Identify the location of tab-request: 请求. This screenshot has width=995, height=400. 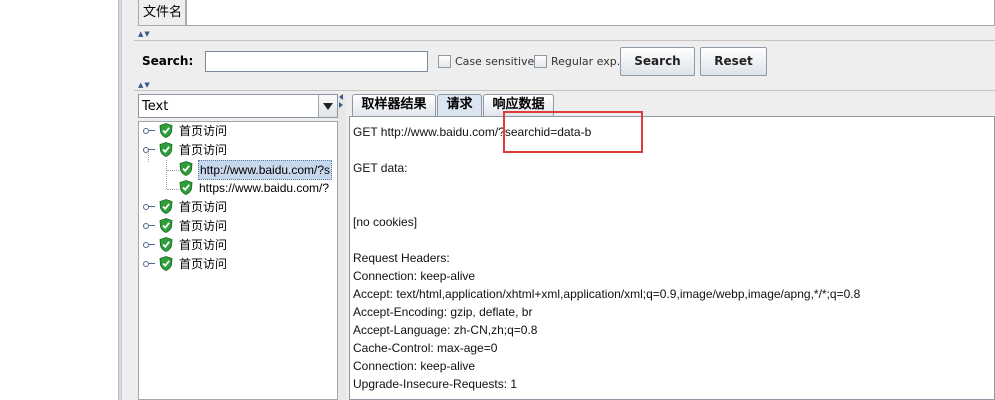
(459, 105).